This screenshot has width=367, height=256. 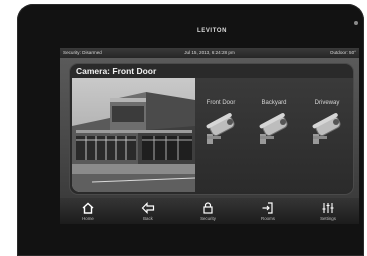 I want to click on door-icon, so click(x=267, y=208).